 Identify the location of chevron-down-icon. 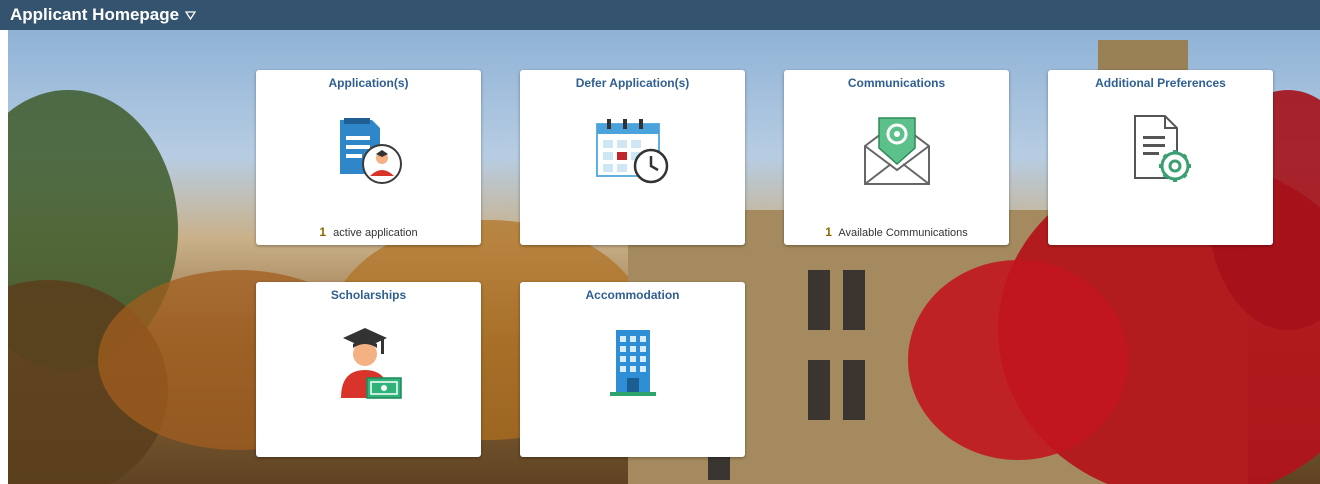
(191, 15).